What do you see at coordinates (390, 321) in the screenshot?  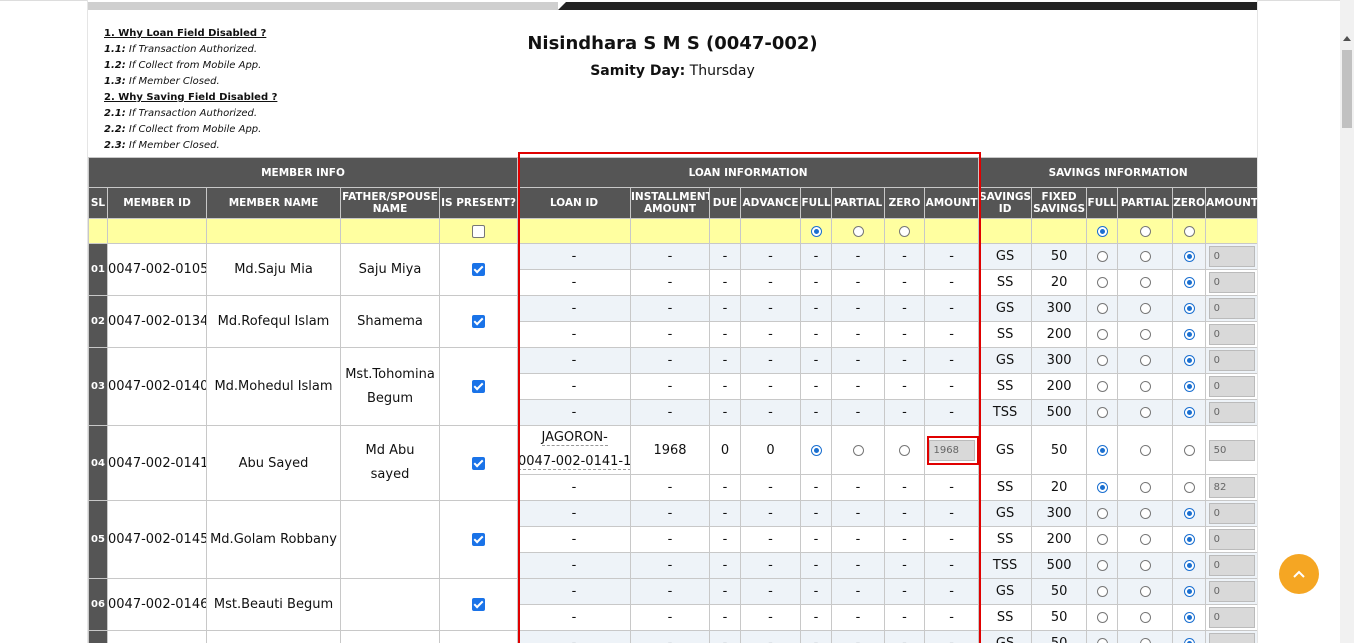 I see `father-spouse-cell: Shamema` at bounding box center [390, 321].